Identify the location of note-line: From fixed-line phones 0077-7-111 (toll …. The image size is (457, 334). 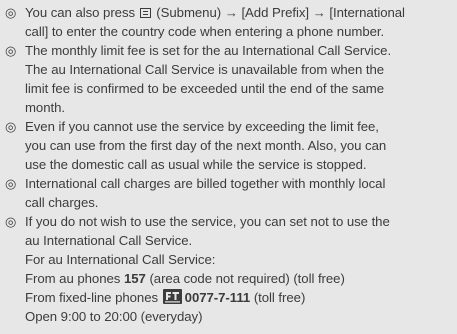
(236, 297).